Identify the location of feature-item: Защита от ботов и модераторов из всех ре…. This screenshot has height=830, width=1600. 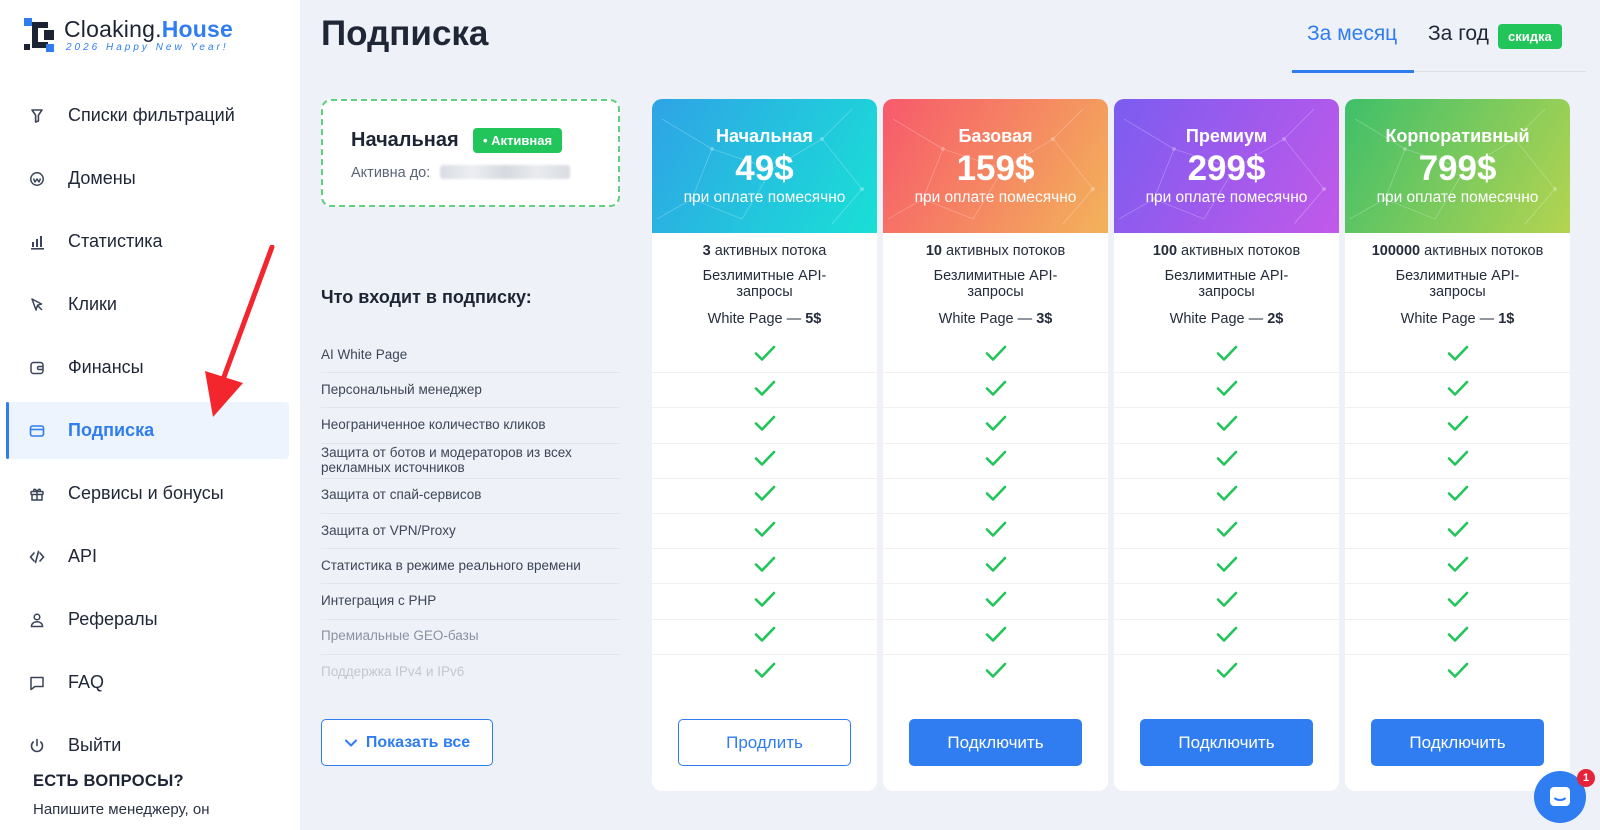
(470, 461).